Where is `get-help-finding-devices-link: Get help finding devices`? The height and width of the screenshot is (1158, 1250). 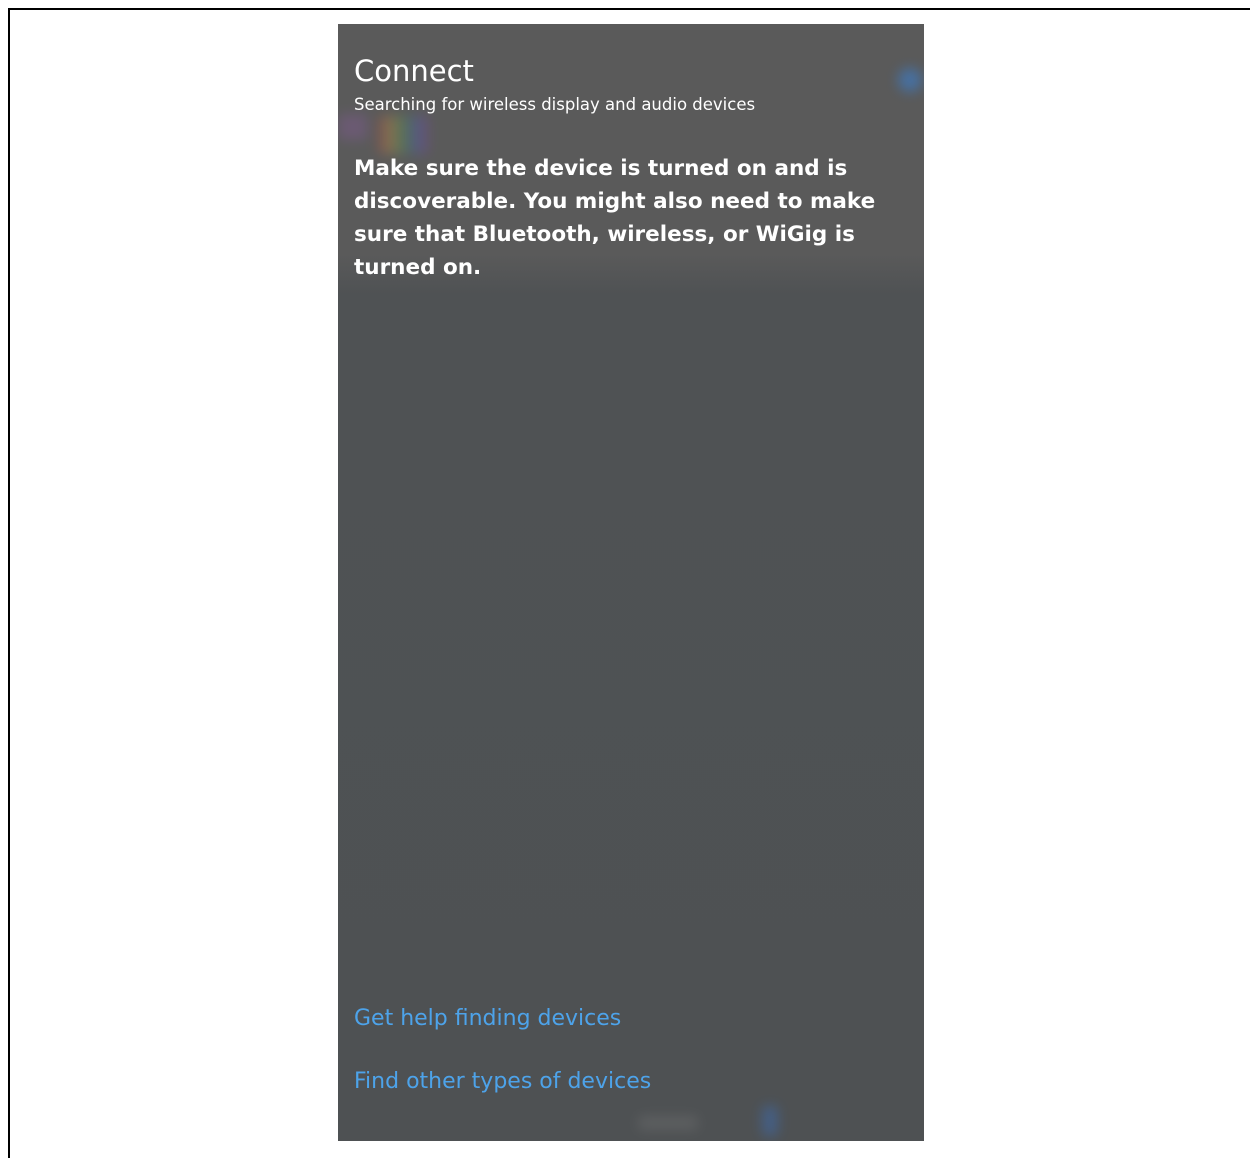
get-help-finding-devices-link: Get help finding devices is located at coordinates (487, 1018).